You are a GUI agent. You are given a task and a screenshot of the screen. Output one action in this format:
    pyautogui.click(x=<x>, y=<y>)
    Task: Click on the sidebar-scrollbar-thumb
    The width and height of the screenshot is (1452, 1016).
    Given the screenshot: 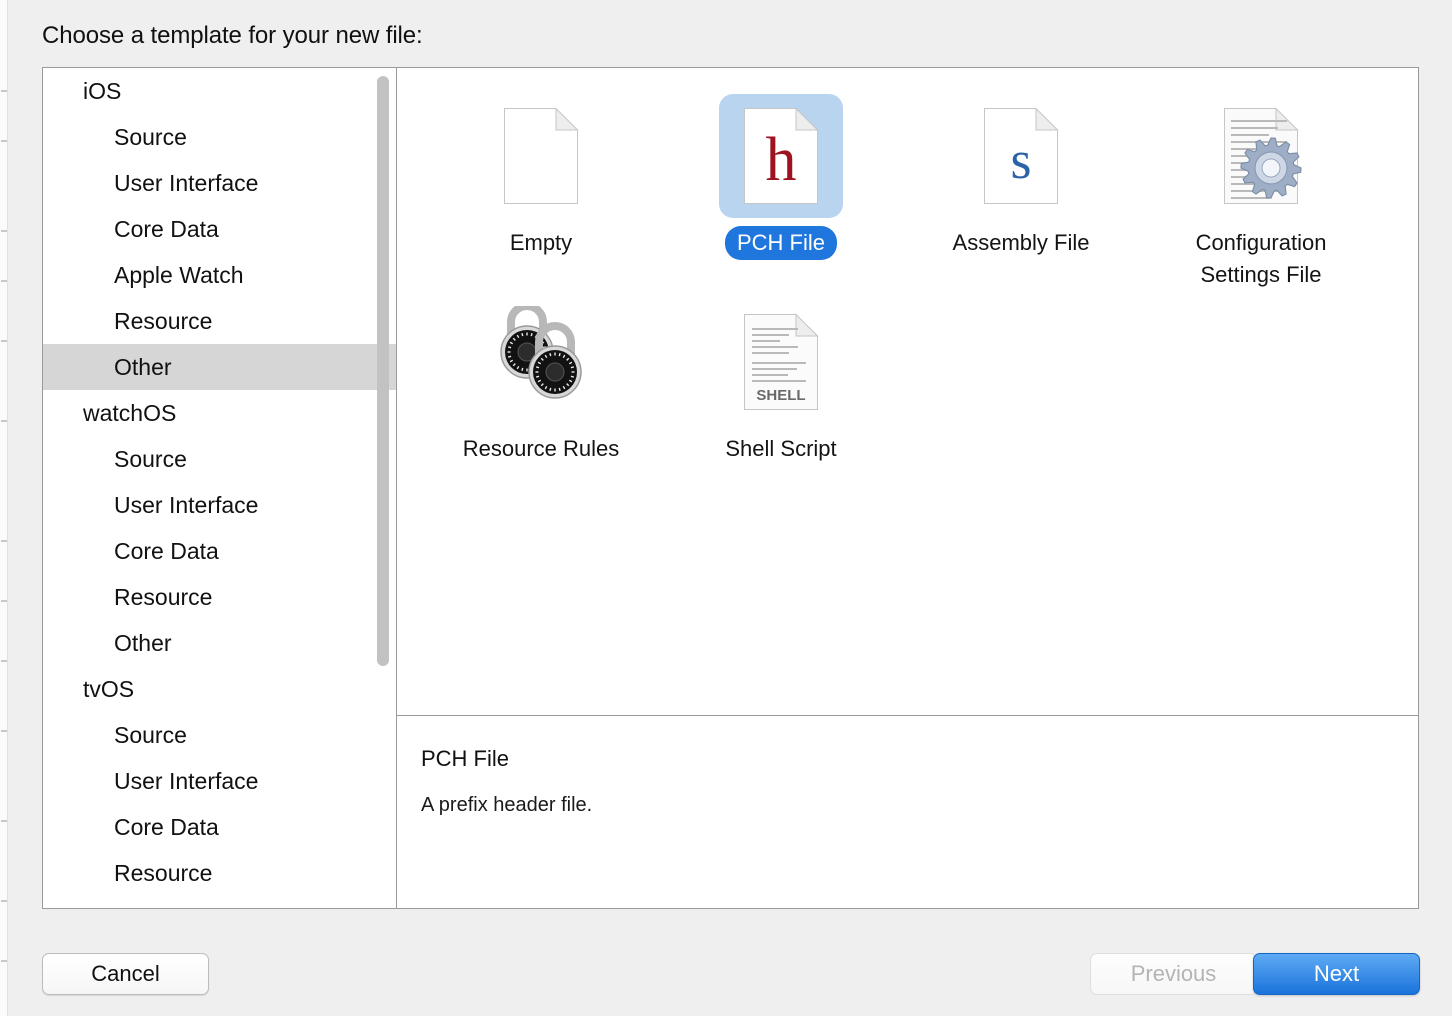 What is the action you would take?
    pyautogui.click(x=383, y=371)
    